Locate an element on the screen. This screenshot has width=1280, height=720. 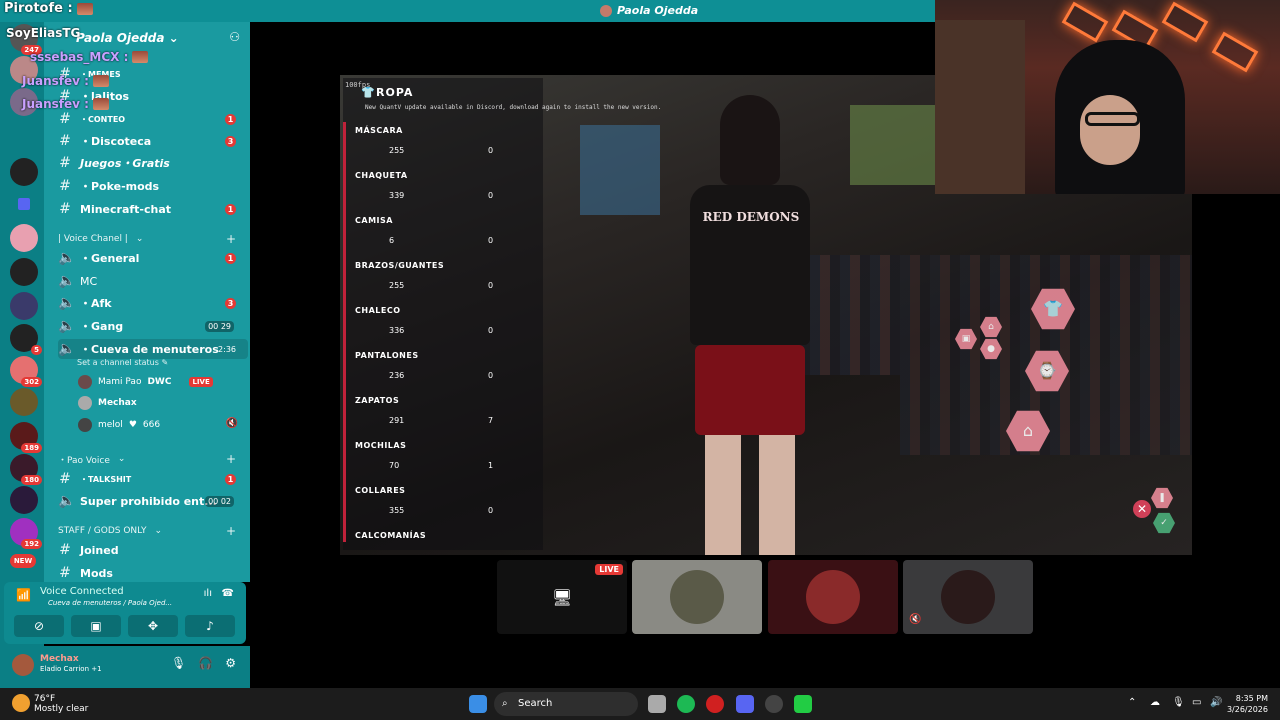
channel-poke-mods: # ・Poke-mods is located at coordinates (153, 186).